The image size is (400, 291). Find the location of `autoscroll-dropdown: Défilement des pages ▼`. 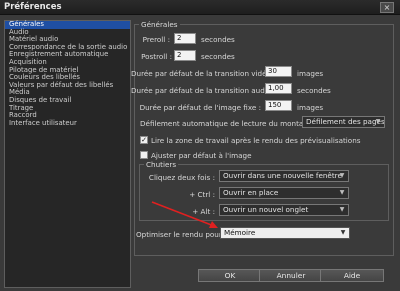

autoscroll-dropdown: Défilement des pages ▼ is located at coordinates (343, 122).